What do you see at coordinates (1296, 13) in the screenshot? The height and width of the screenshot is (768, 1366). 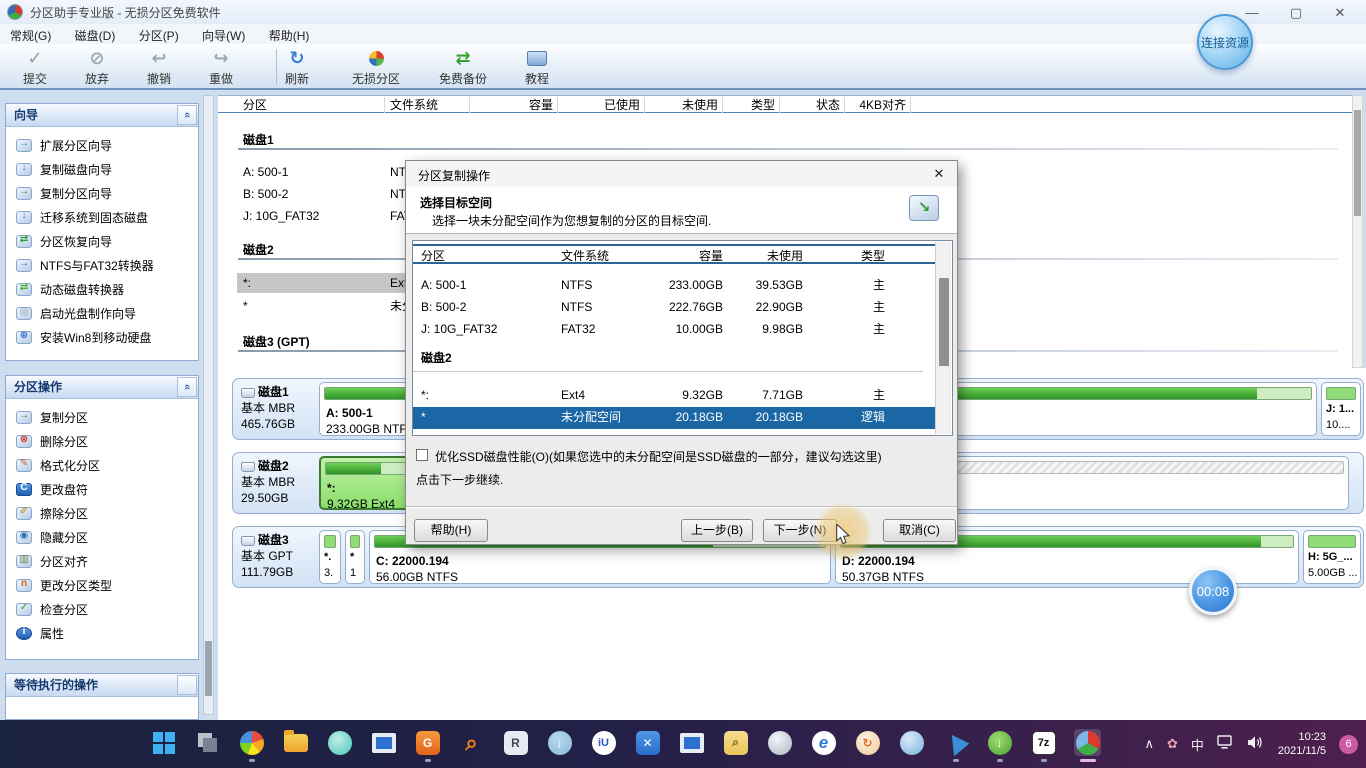 I see `maximize-button: ▢` at bounding box center [1296, 13].